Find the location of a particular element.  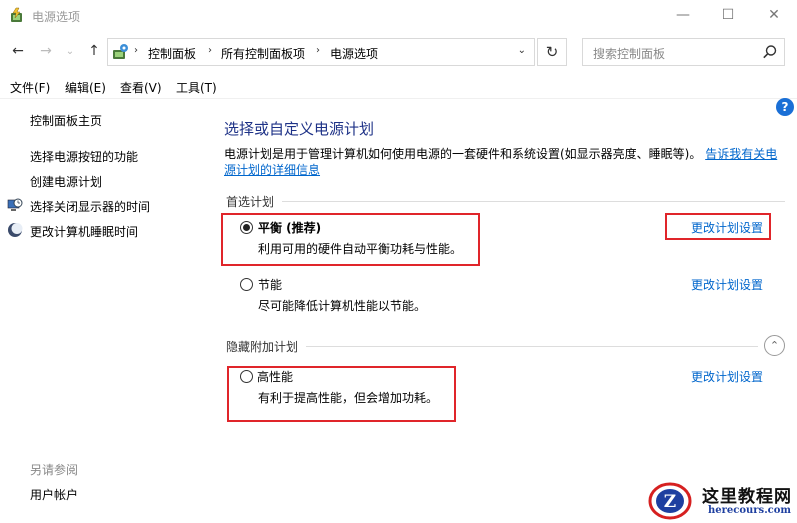

help-button: ? is located at coordinates (785, 107).